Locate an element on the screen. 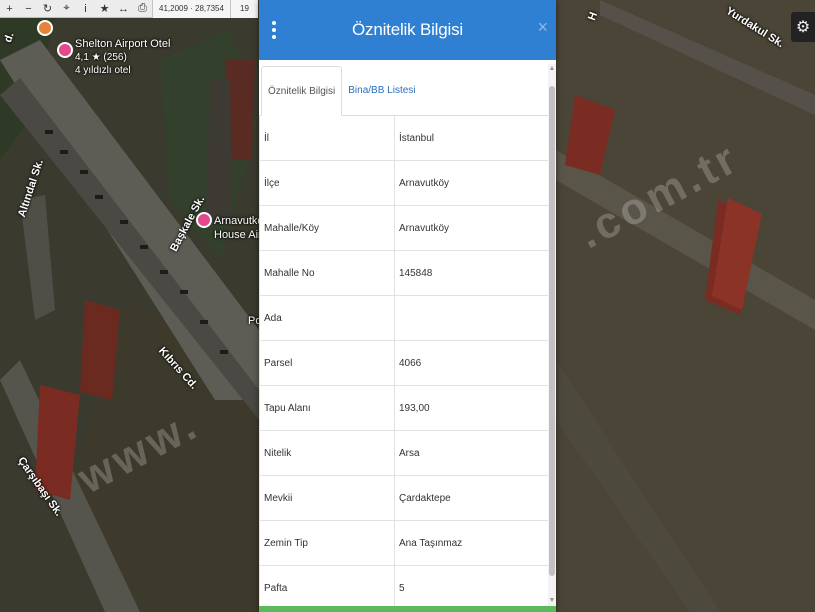  table-row: Mahalle No 145848 is located at coordinates (404, 273).